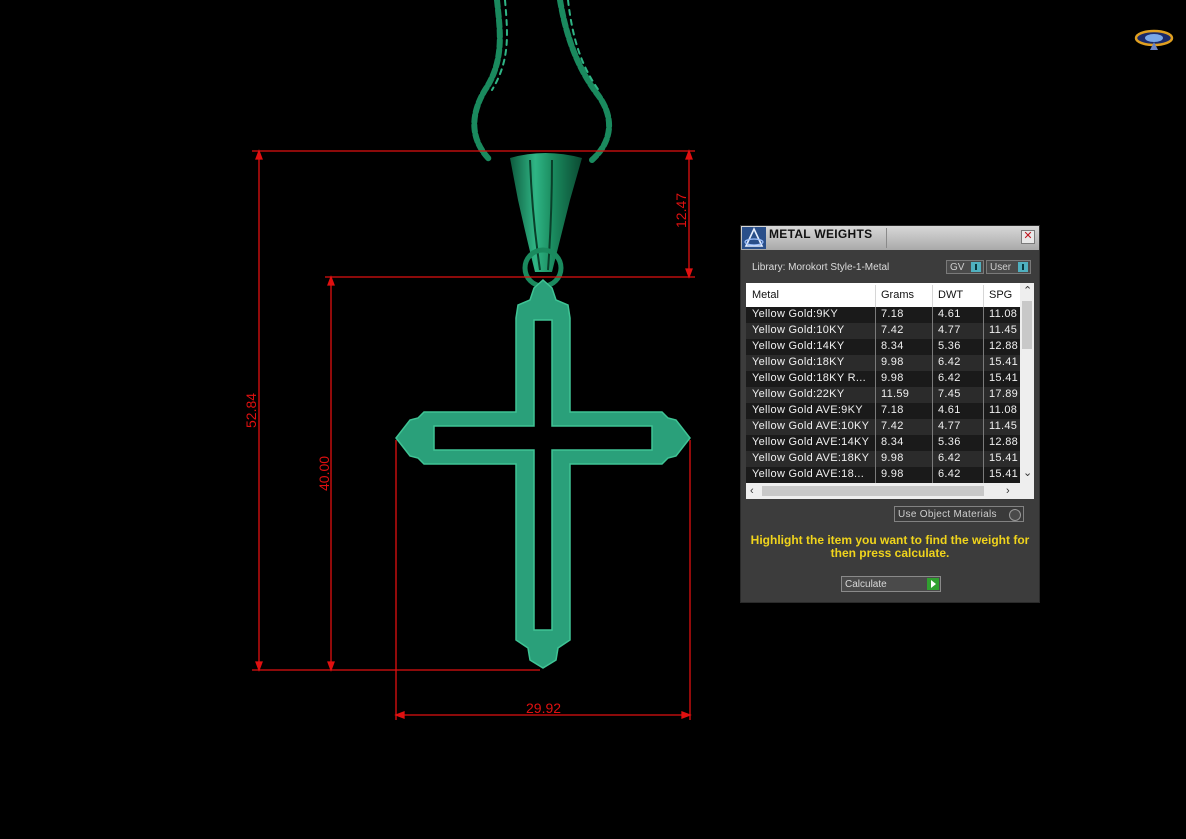  I want to click on cell-metal: Yellow Gold AVE:9KY, so click(807, 410).